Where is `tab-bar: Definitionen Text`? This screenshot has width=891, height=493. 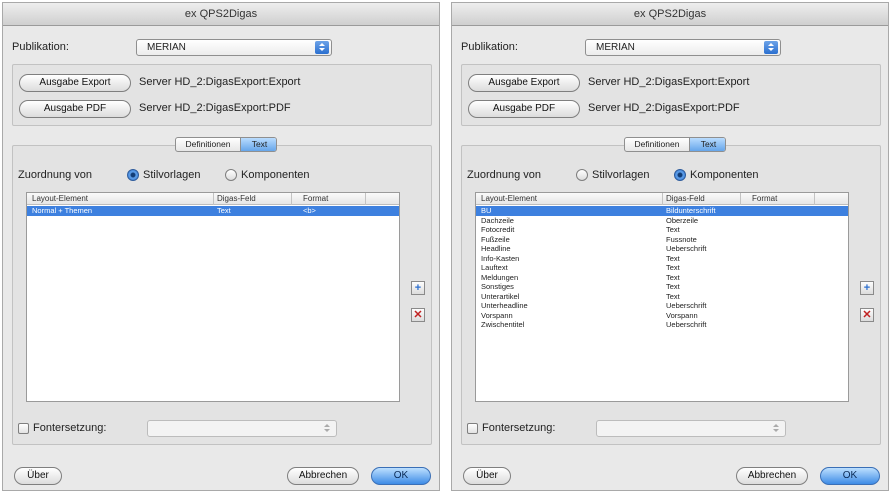
tab-bar: Definitionen Text is located at coordinates (675, 144).